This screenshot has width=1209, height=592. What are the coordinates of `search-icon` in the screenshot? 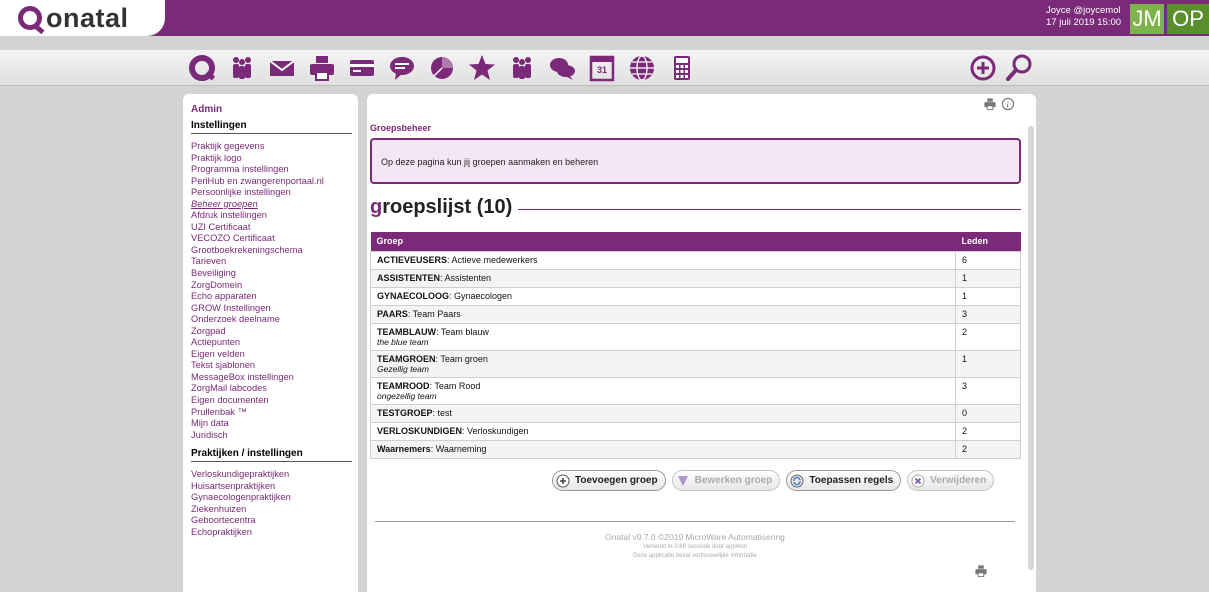 It's located at (1019, 68).